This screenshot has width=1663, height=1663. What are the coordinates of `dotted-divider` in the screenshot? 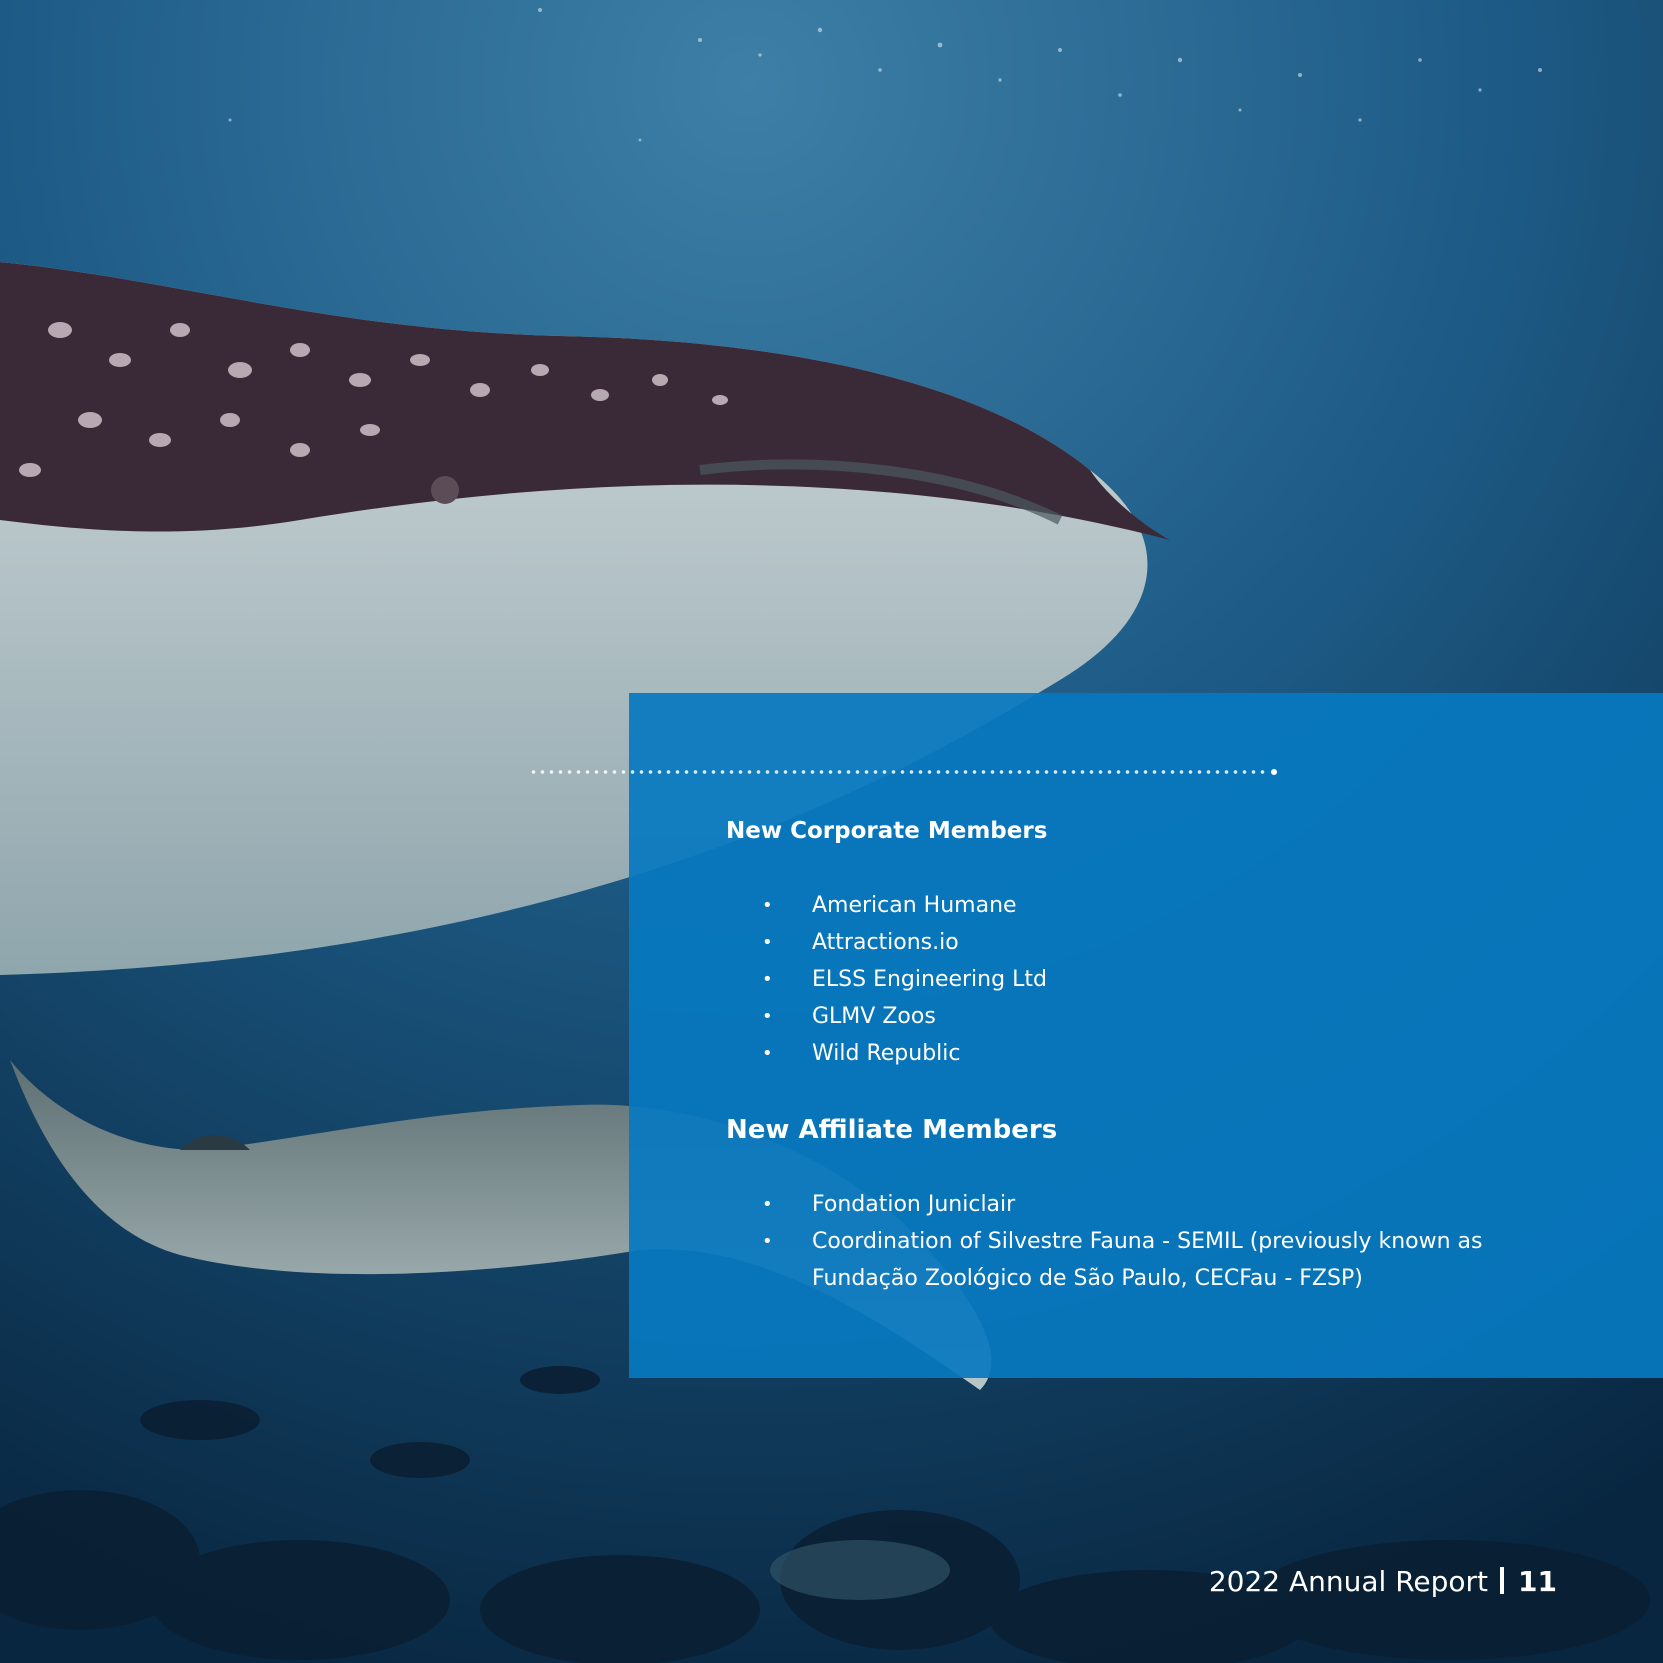 It's located at (903, 772).